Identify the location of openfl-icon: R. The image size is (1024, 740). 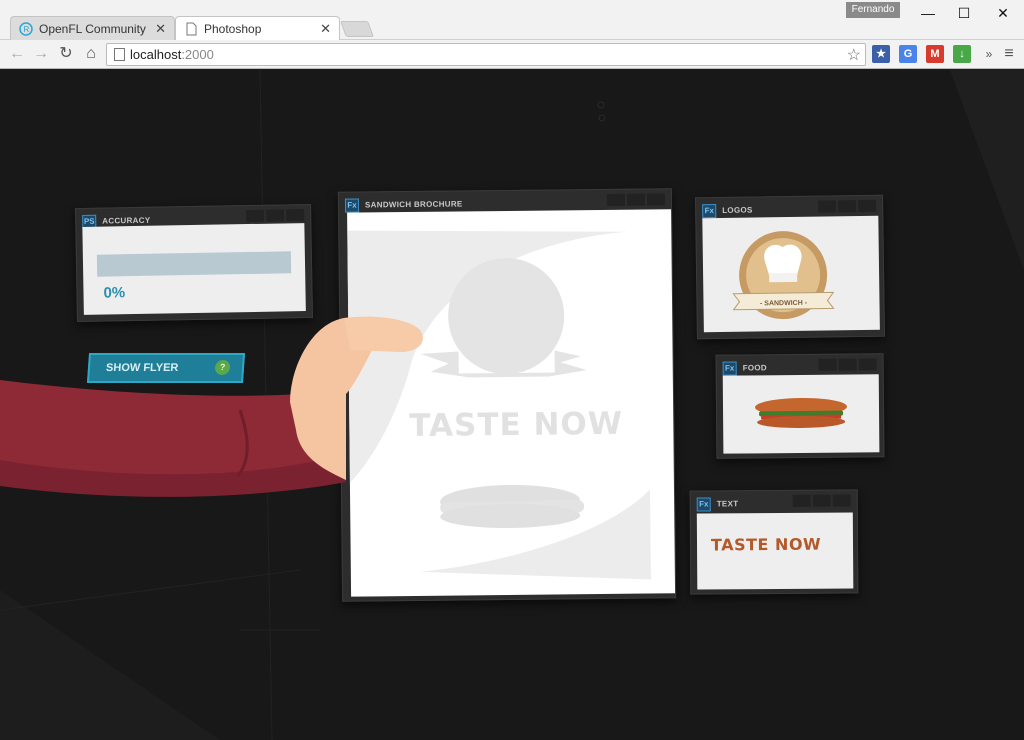
(26, 29).